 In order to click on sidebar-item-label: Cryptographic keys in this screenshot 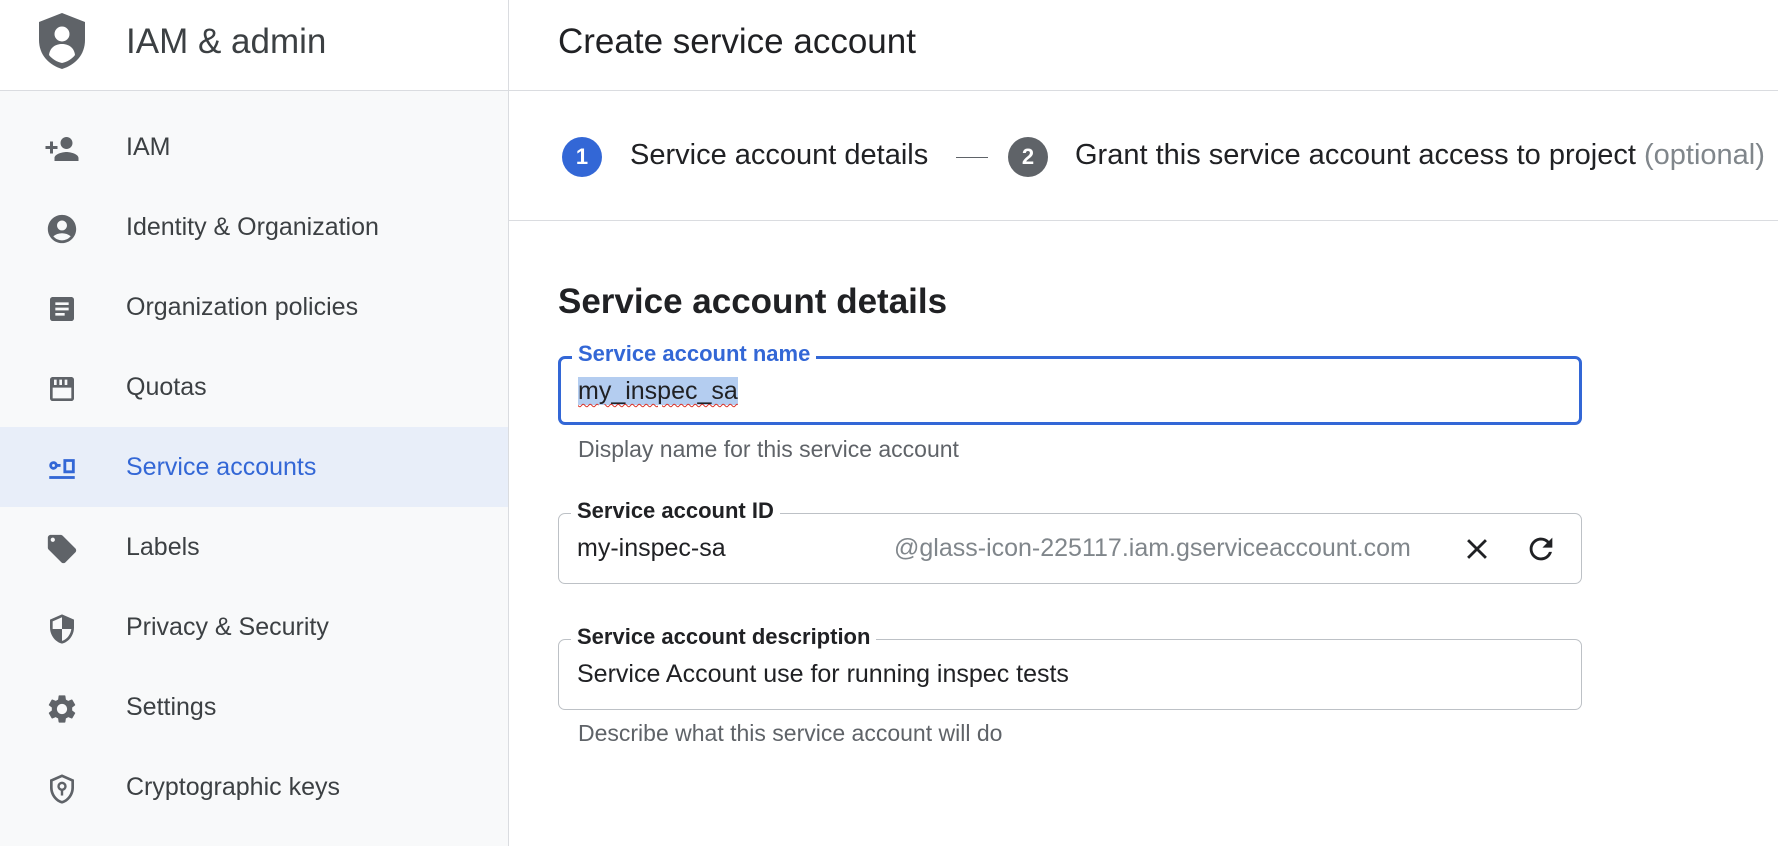, I will do `click(233, 786)`.